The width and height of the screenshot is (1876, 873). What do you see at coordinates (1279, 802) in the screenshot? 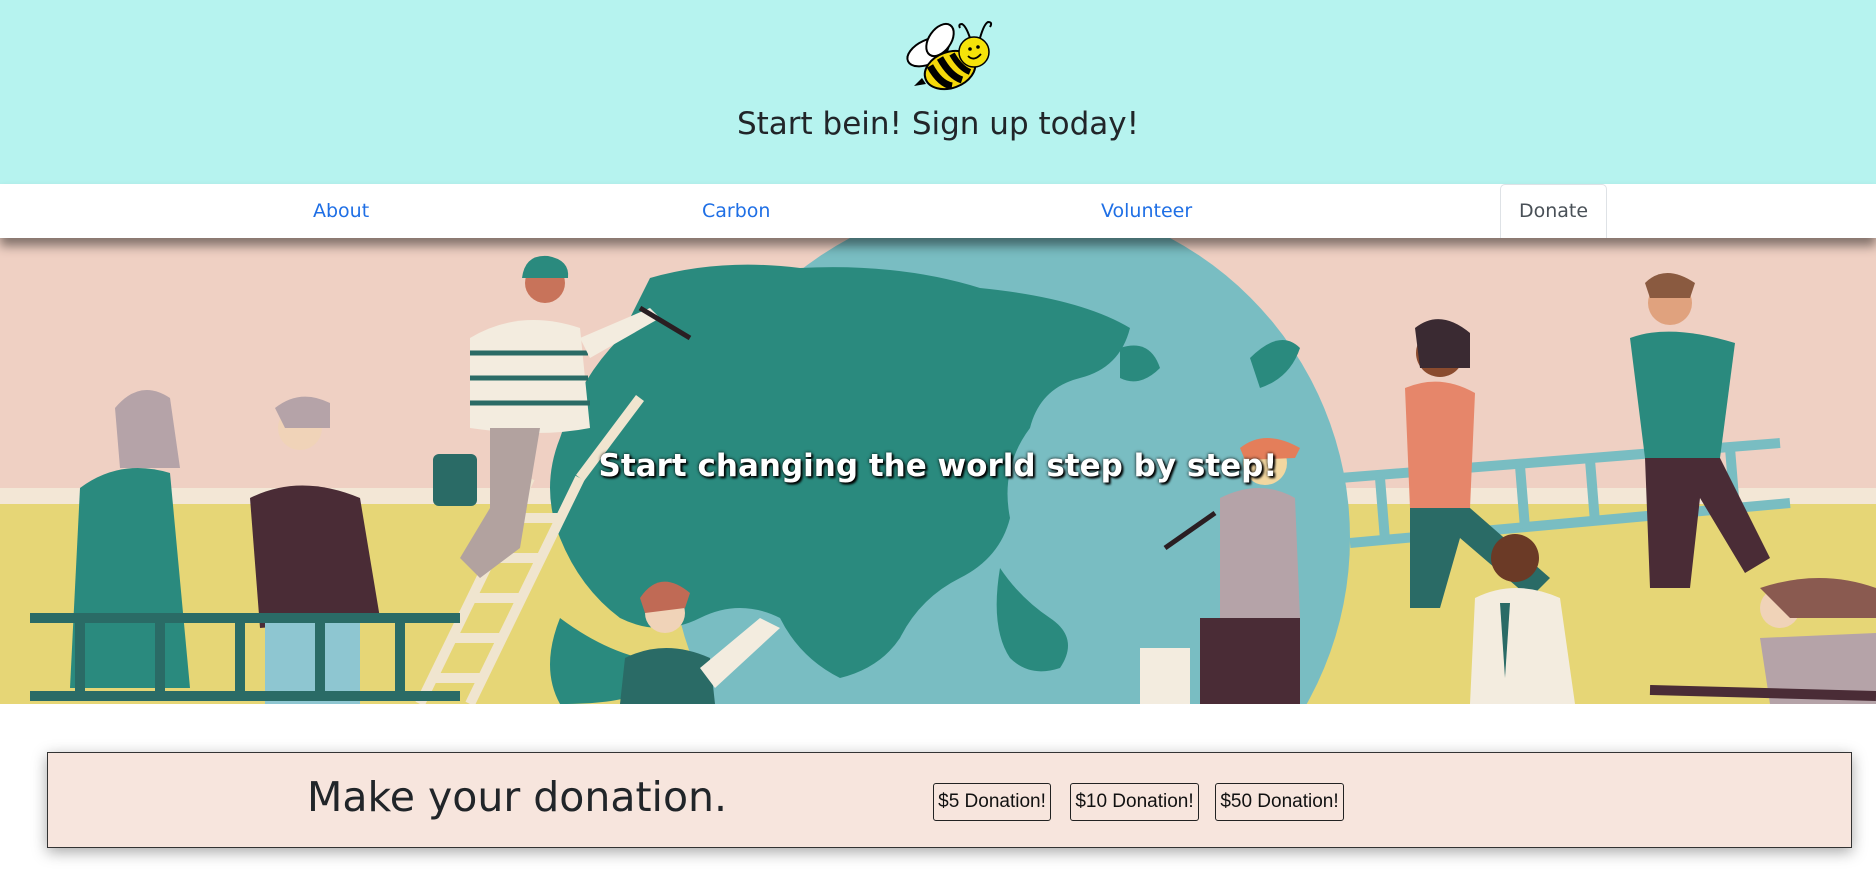
I see `donate-50-button: $50 Donation!` at bounding box center [1279, 802].